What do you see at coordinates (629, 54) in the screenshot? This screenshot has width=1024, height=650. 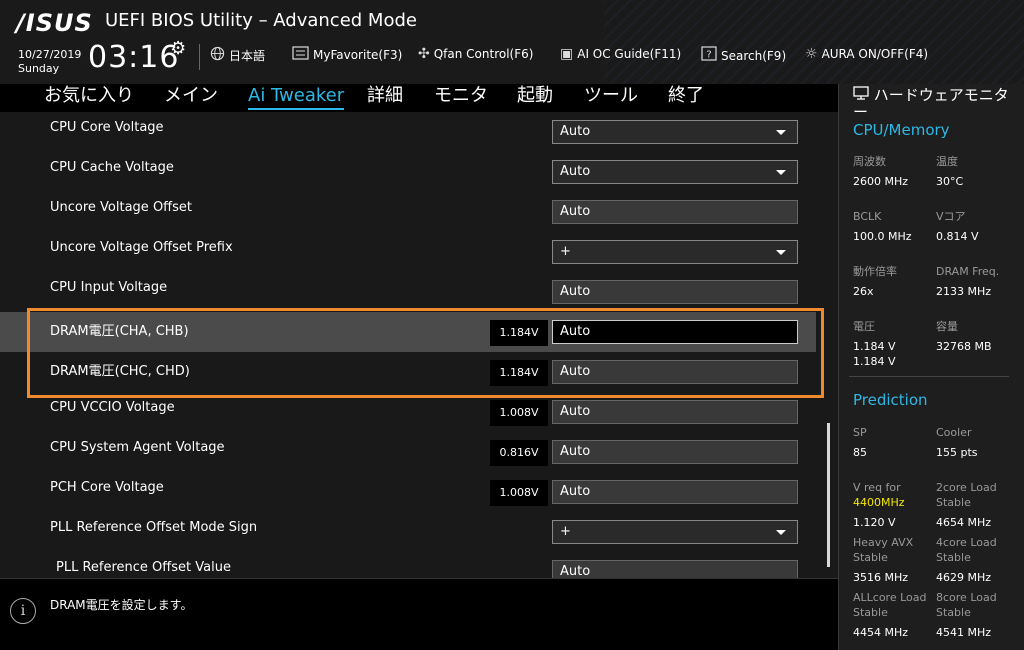 I see `ai-oc-label: AI OC Guide(F11)` at bounding box center [629, 54].